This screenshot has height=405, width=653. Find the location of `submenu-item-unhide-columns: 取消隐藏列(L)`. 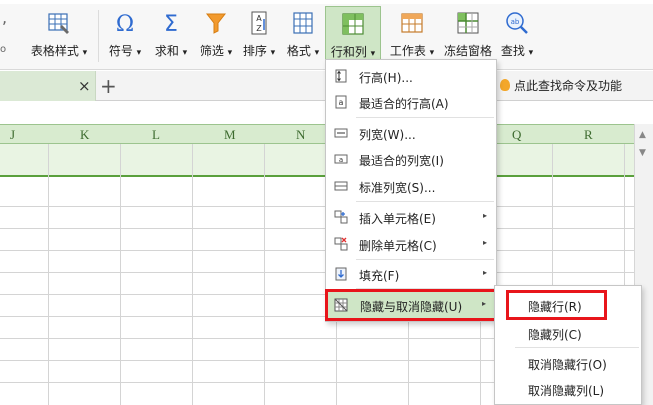

submenu-item-unhide-columns: 取消隐藏列(L) is located at coordinates (568, 389).